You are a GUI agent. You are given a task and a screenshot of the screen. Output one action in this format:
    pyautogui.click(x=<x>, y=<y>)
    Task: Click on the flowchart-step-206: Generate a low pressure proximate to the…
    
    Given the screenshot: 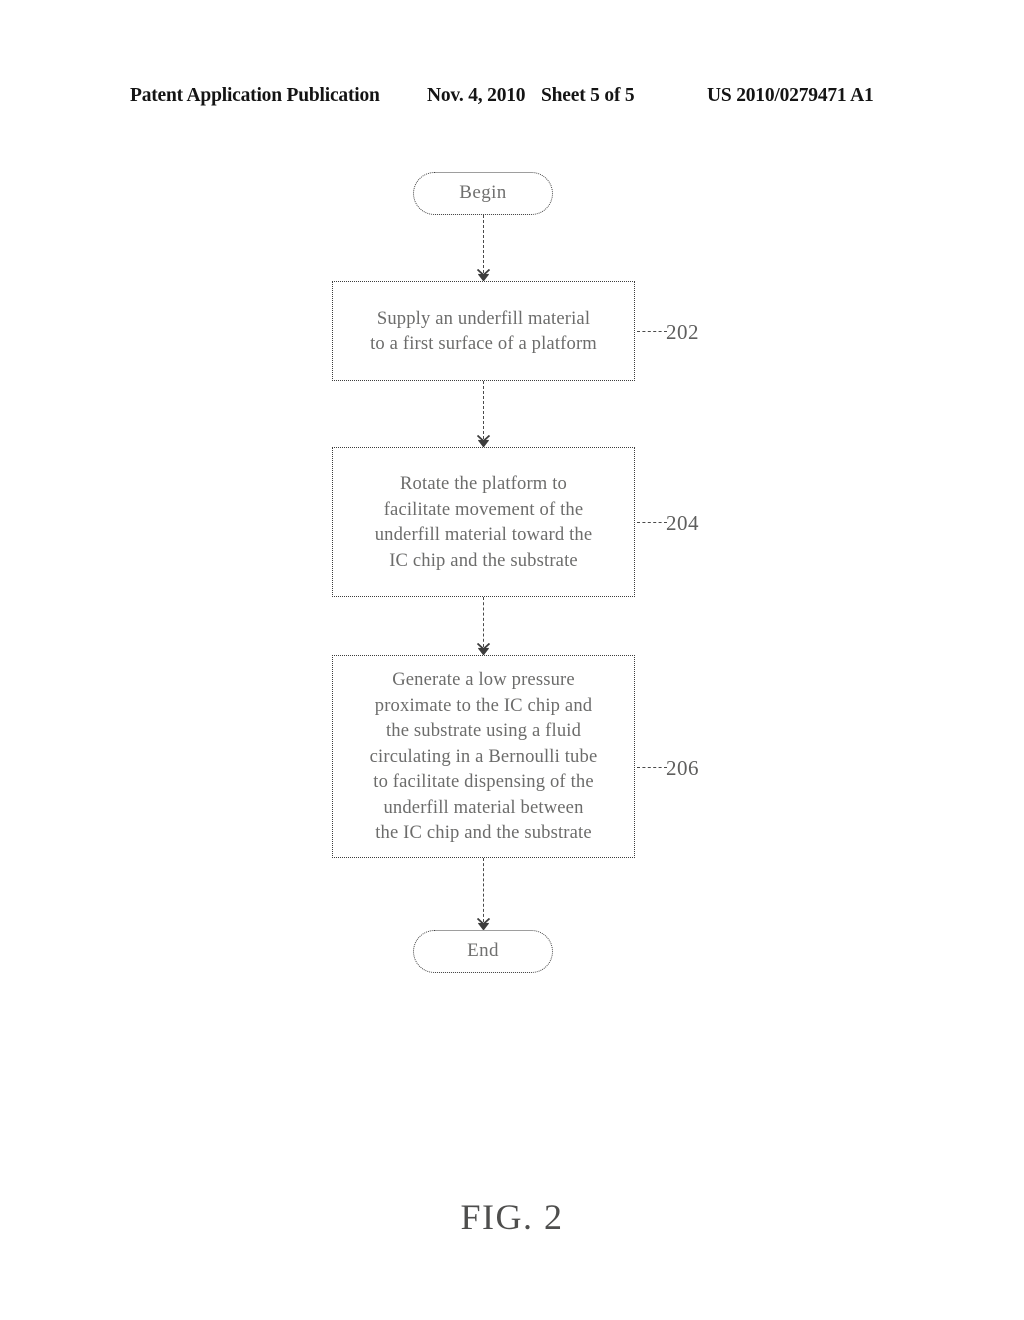 What is the action you would take?
    pyautogui.click(x=483, y=756)
    